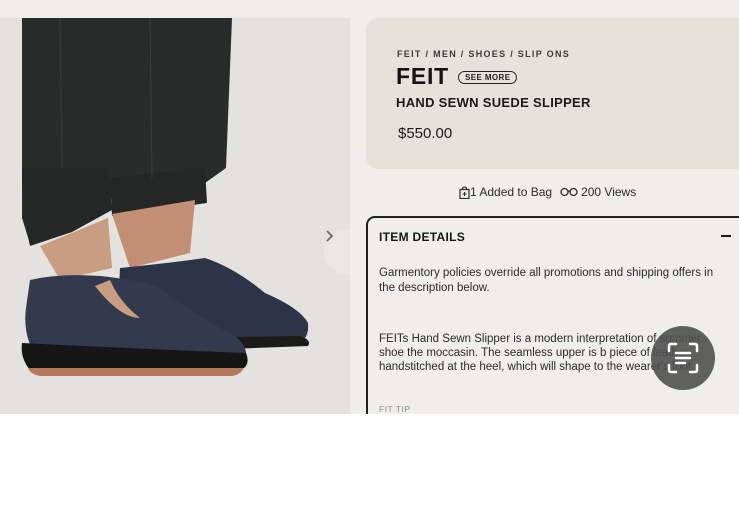 The height and width of the screenshot is (513, 739). What do you see at coordinates (511, 192) in the screenshot?
I see `added-to-bag-count: 1 Added to Bag` at bounding box center [511, 192].